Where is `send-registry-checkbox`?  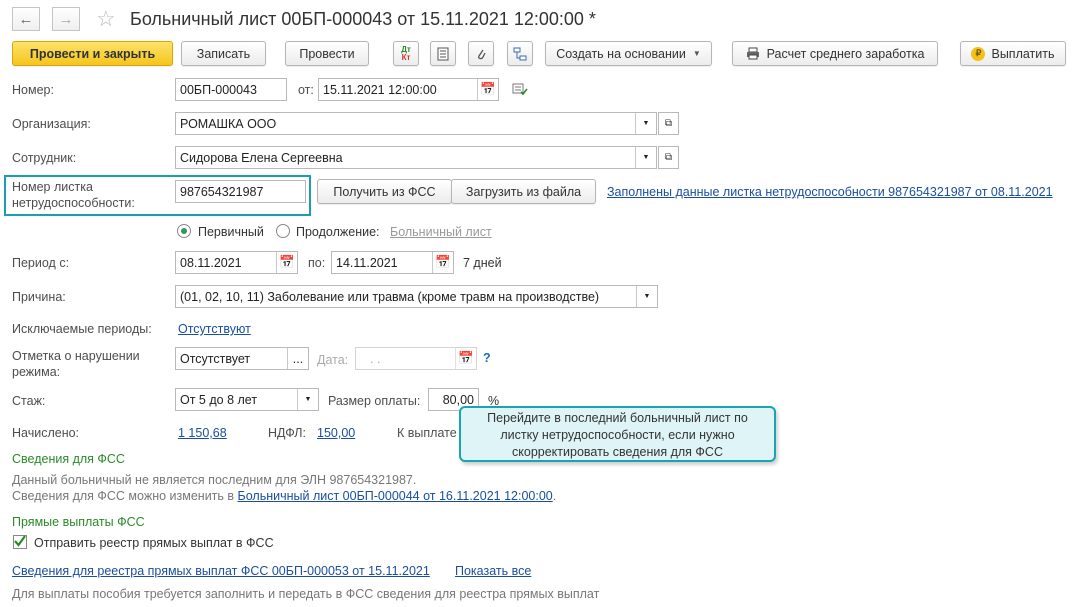
send-registry-checkbox is located at coordinates (20, 542).